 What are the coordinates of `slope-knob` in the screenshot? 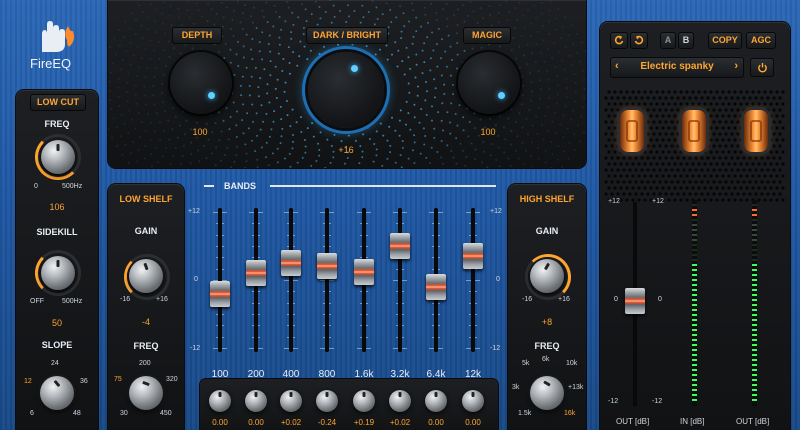 It's located at (57, 393).